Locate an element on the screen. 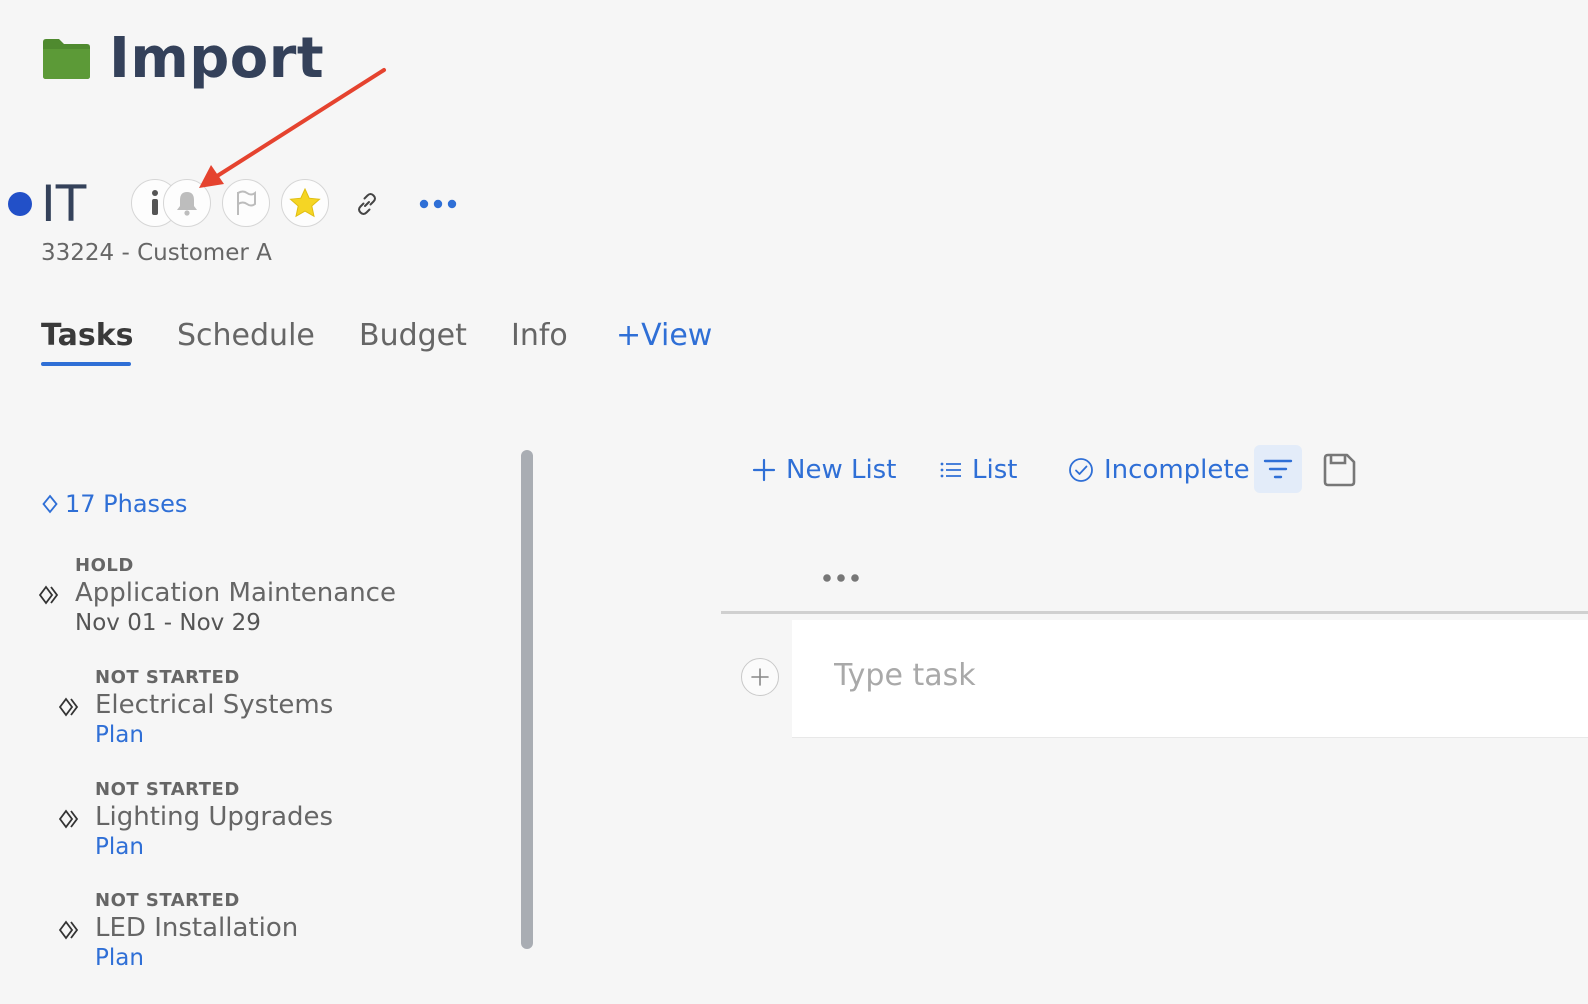 The image size is (1588, 1004). tab-budget: Budget is located at coordinates (413, 335).